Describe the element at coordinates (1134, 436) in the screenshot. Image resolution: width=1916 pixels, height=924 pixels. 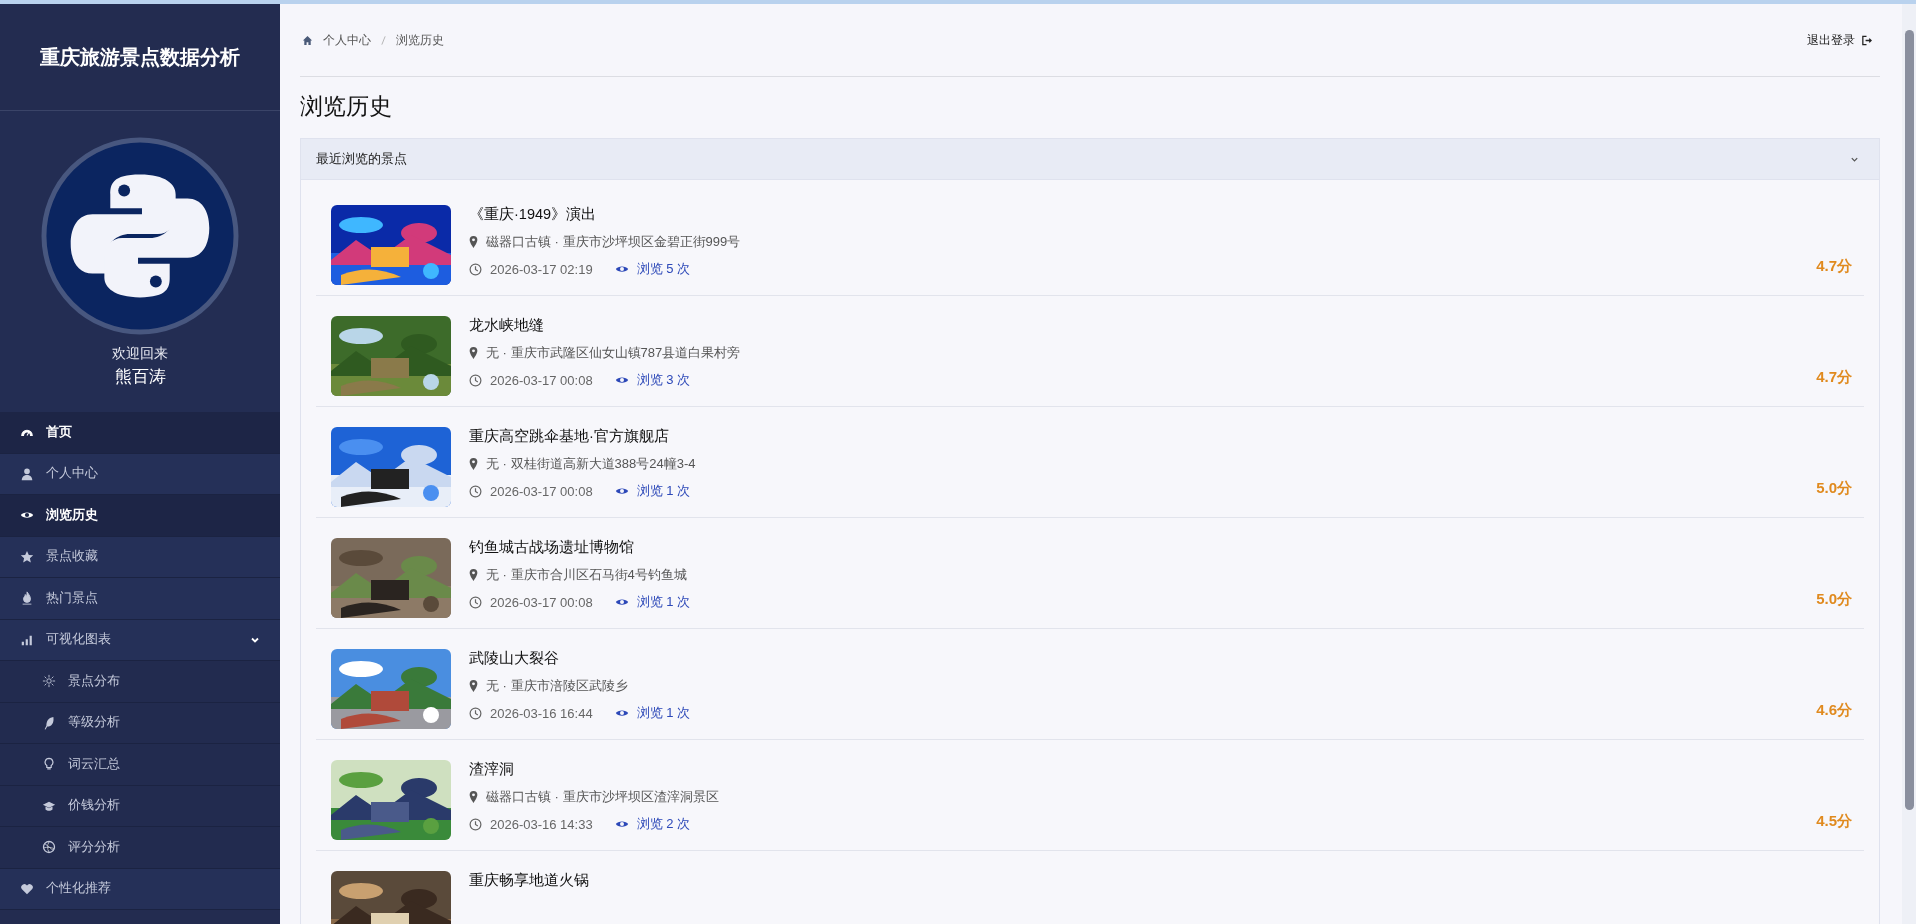
I see `place-name: 重庆高空跳伞基地·官方旗舰店` at that location.